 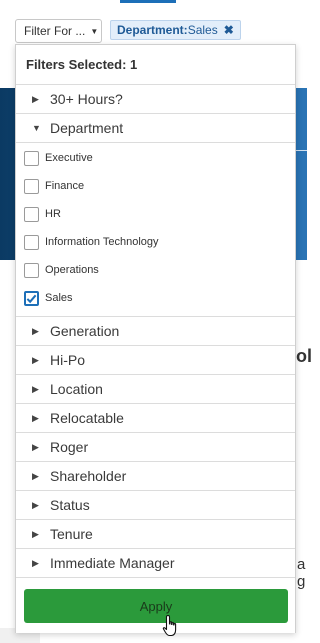 What do you see at coordinates (70, 505) in the screenshot?
I see `section-label: Status` at bounding box center [70, 505].